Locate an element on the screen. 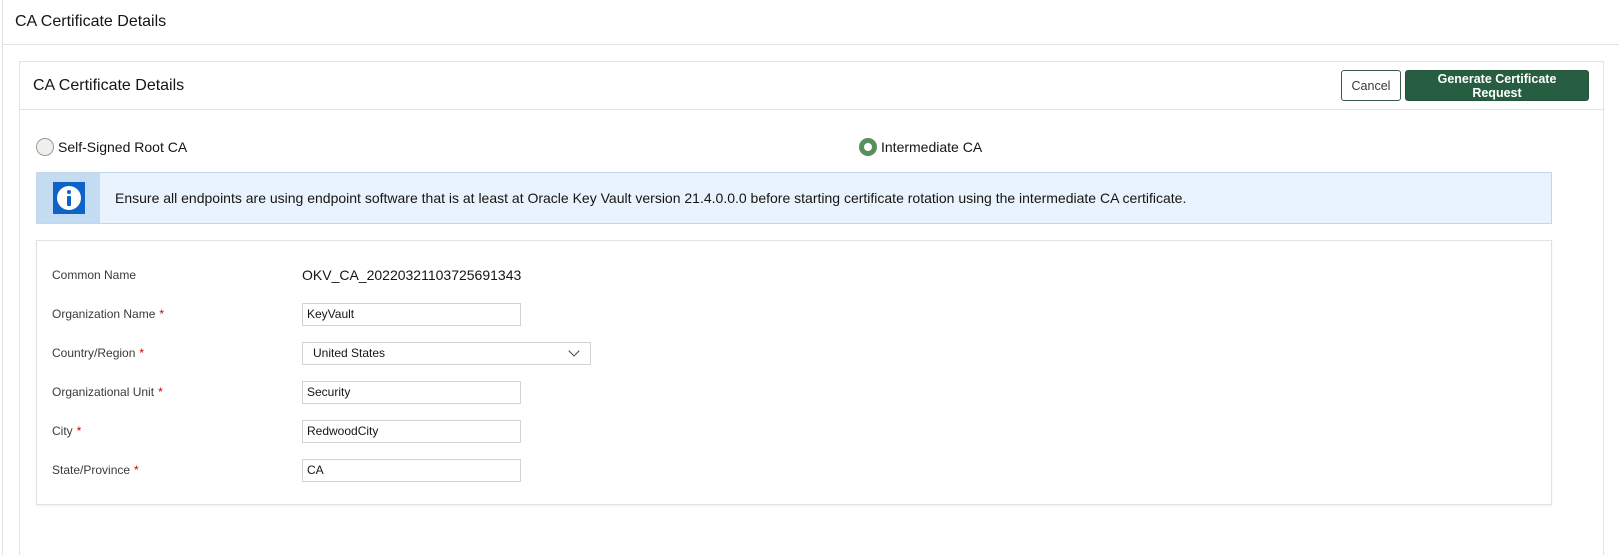 Image resolution: width=1619 pixels, height=555 pixels. form-row-state: State/Province * CA is located at coordinates (801, 470).